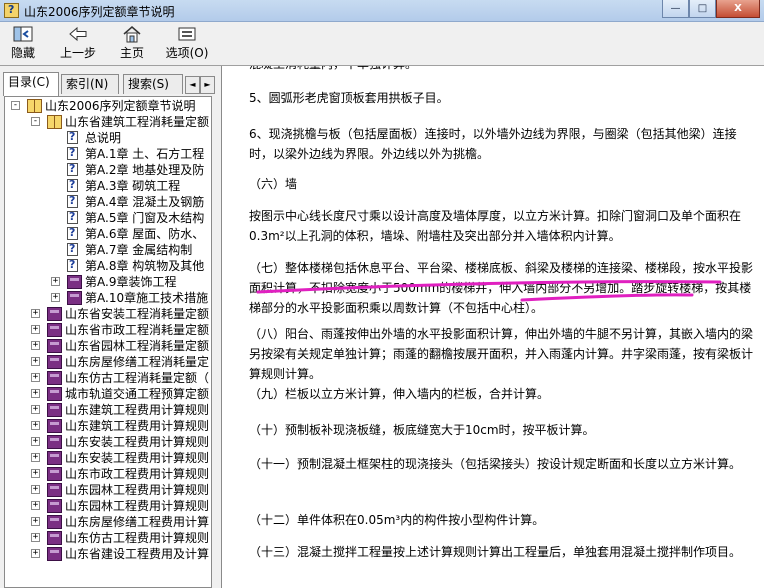 This screenshot has width=764, height=588. What do you see at coordinates (192, 85) in the screenshot?
I see `tab-scroll-left-button: ◄` at bounding box center [192, 85].